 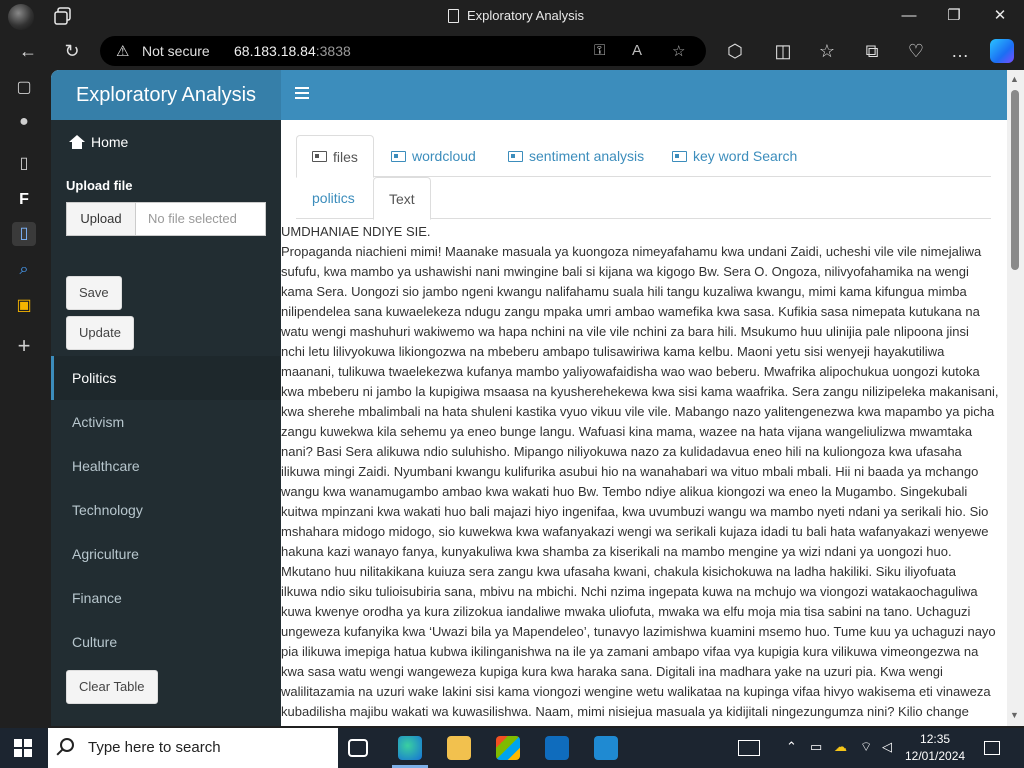 I want to click on extensions-icon: ⬡, so click(x=735, y=52).